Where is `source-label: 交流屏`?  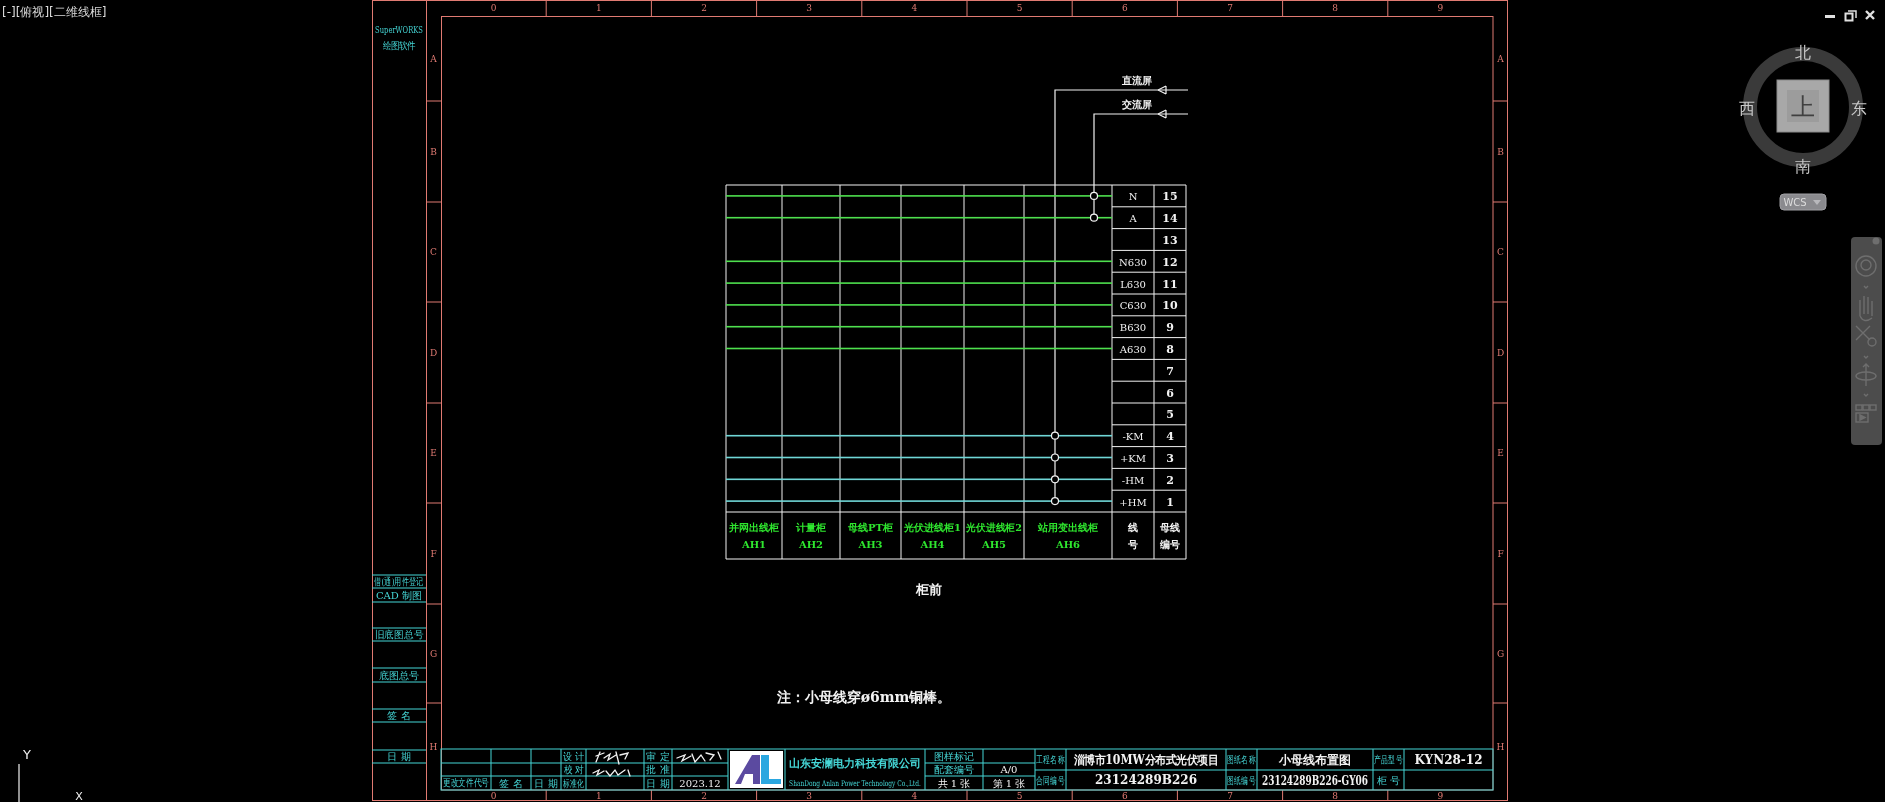 source-label: 交流屏 is located at coordinates (1137, 104).